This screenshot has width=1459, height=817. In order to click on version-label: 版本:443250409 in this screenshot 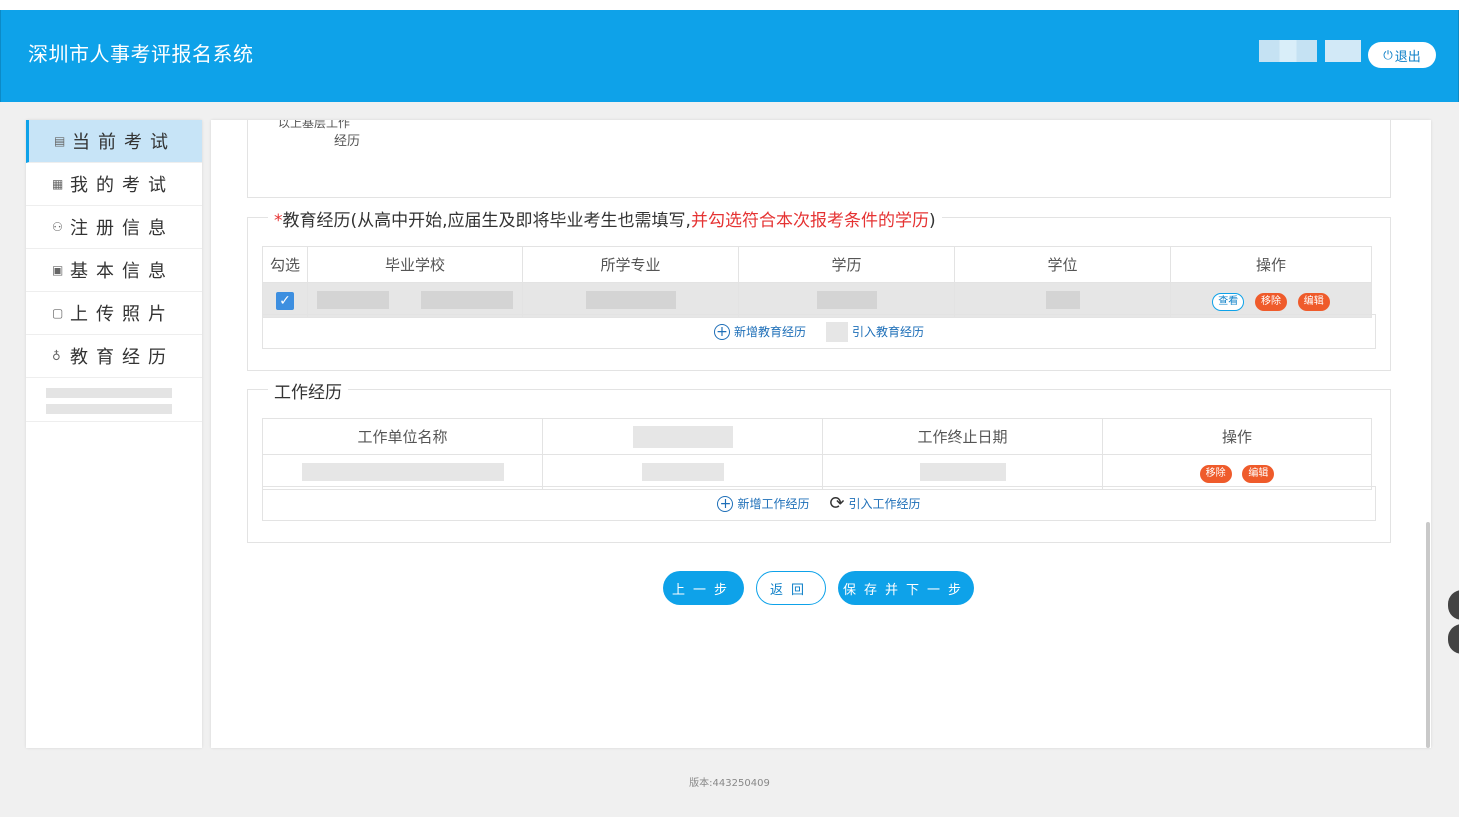, I will do `click(729, 783)`.